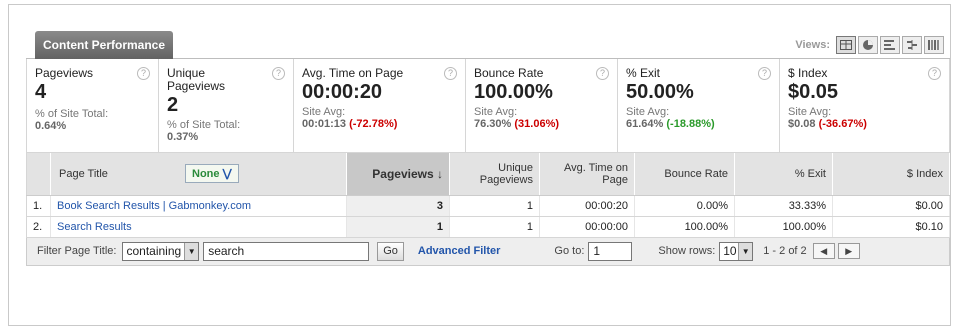 This screenshot has width=959, height=330. What do you see at coordinates (846, 45) in the screenshot?
I see `table-view-icon` at bounding box center [846, 45].